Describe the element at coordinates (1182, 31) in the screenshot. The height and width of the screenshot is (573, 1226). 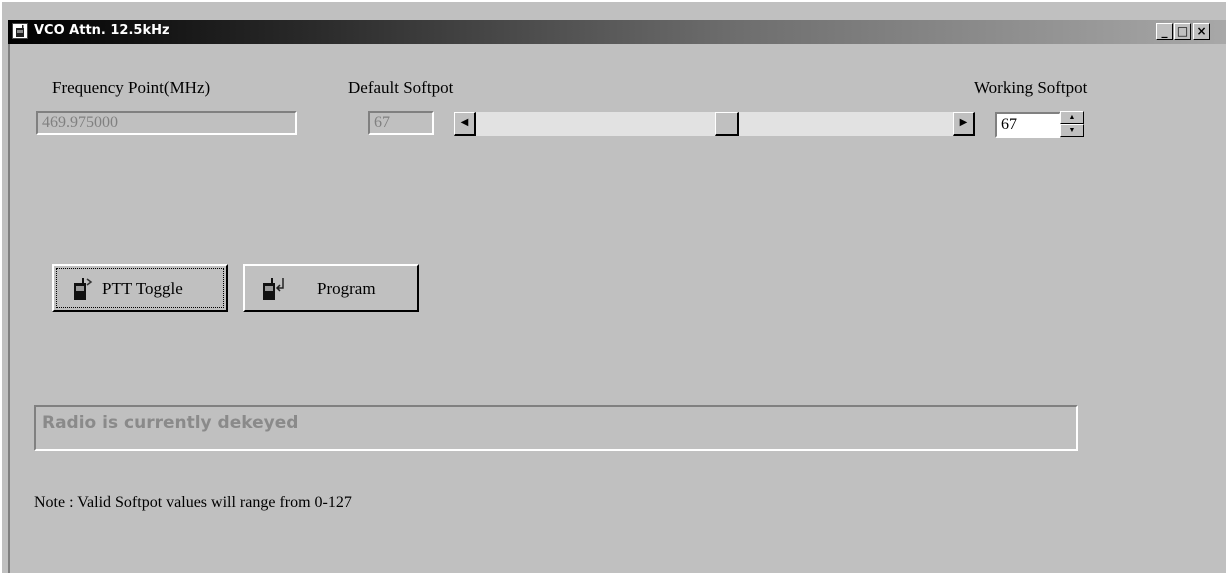
I see `maximize-button: □` at that location.